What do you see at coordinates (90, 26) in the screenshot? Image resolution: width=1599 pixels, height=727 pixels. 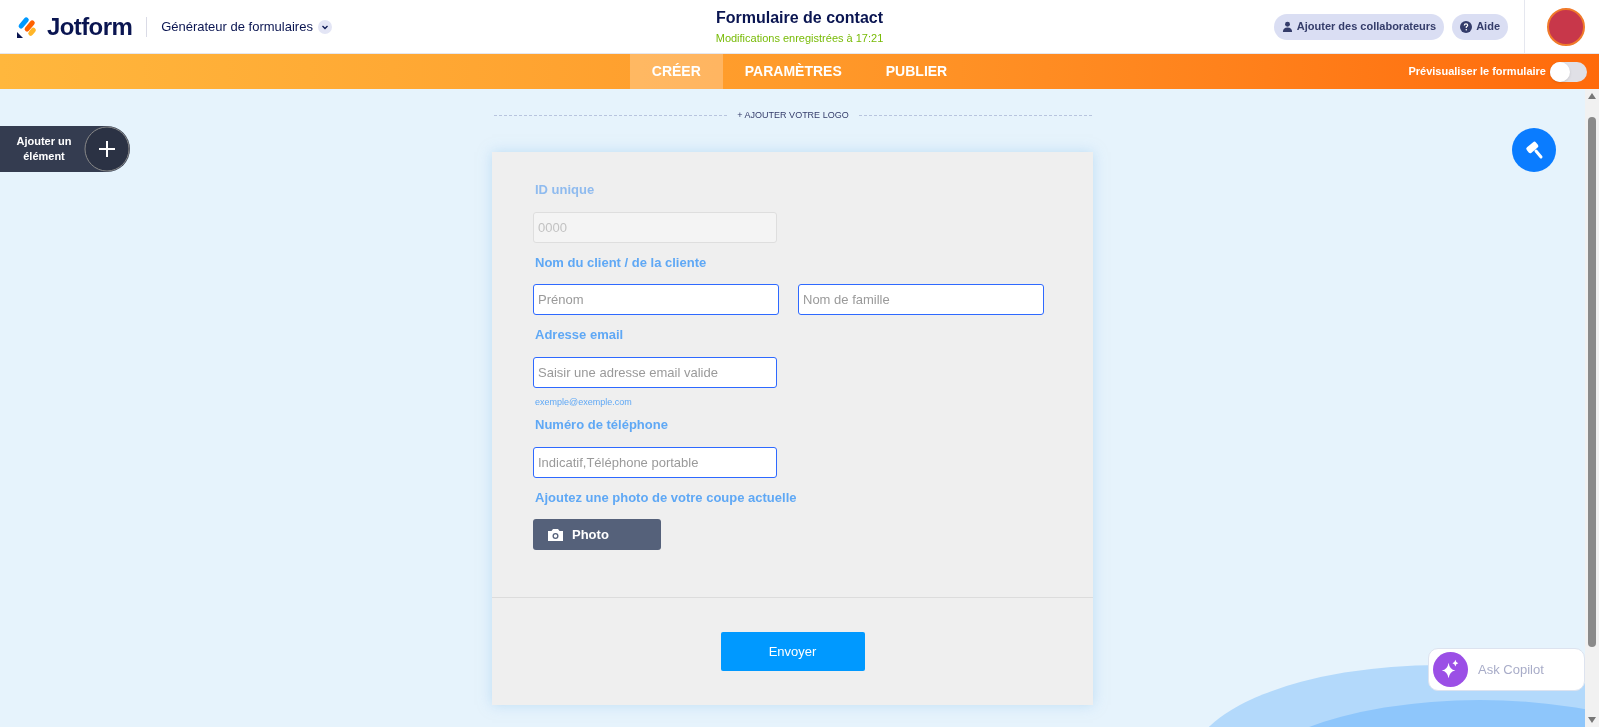 I see `app-logo: Jotform` at bounding box center [90, 26].